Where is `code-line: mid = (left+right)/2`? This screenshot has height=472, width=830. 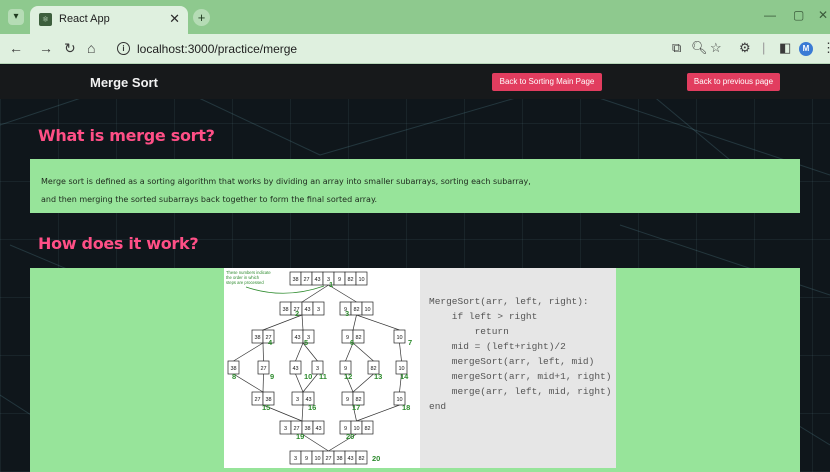 code-line: mid = (left+right)/2 is located at coordinates (497, 346).